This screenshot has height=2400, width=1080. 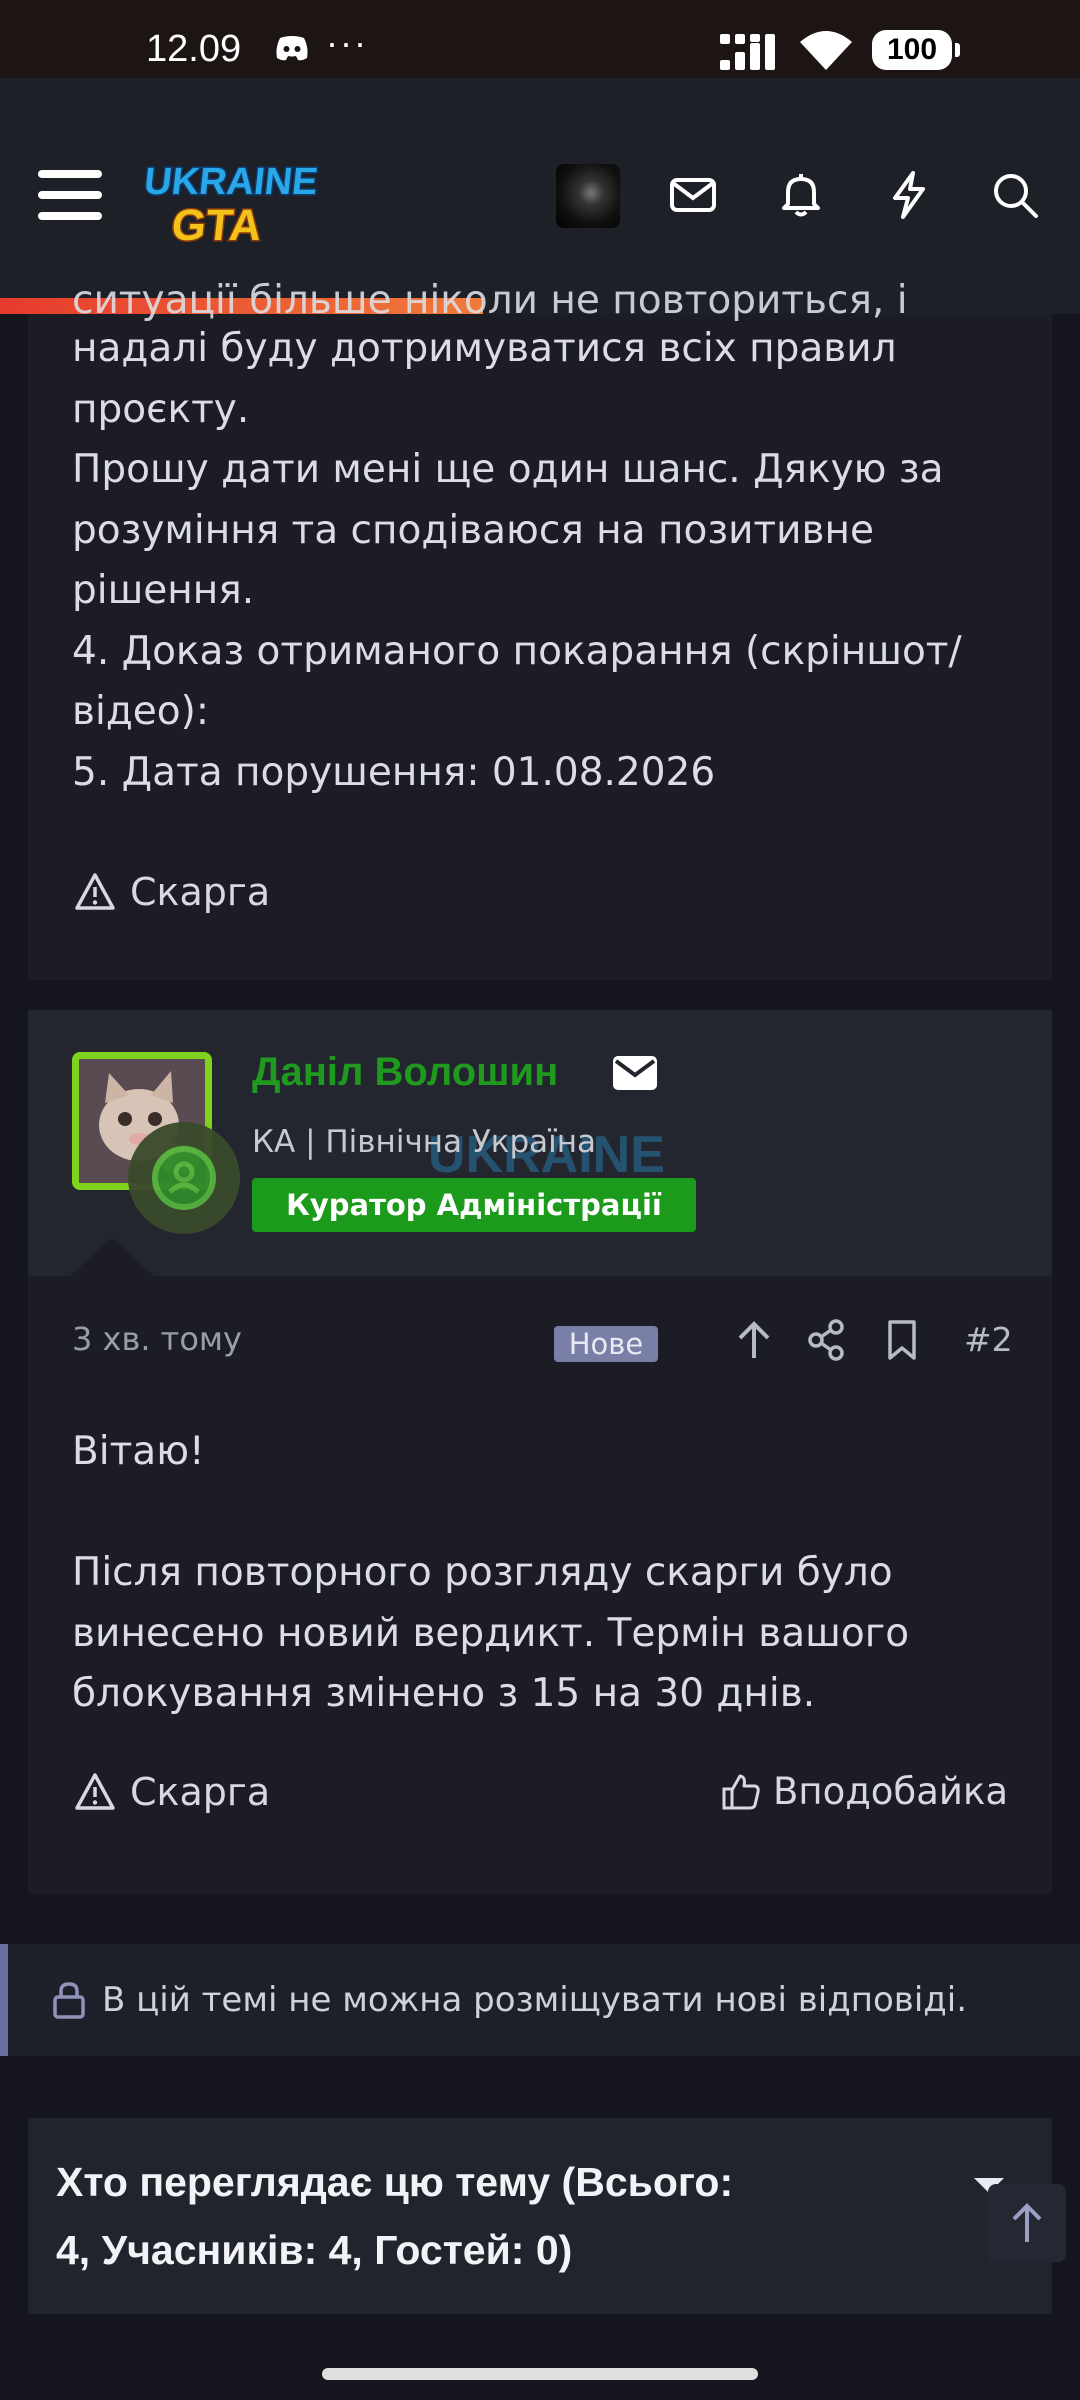 I want to click on post-1-line: Прошу дати мені ще один шанс. Дякую за, so click(x=508, y=469).